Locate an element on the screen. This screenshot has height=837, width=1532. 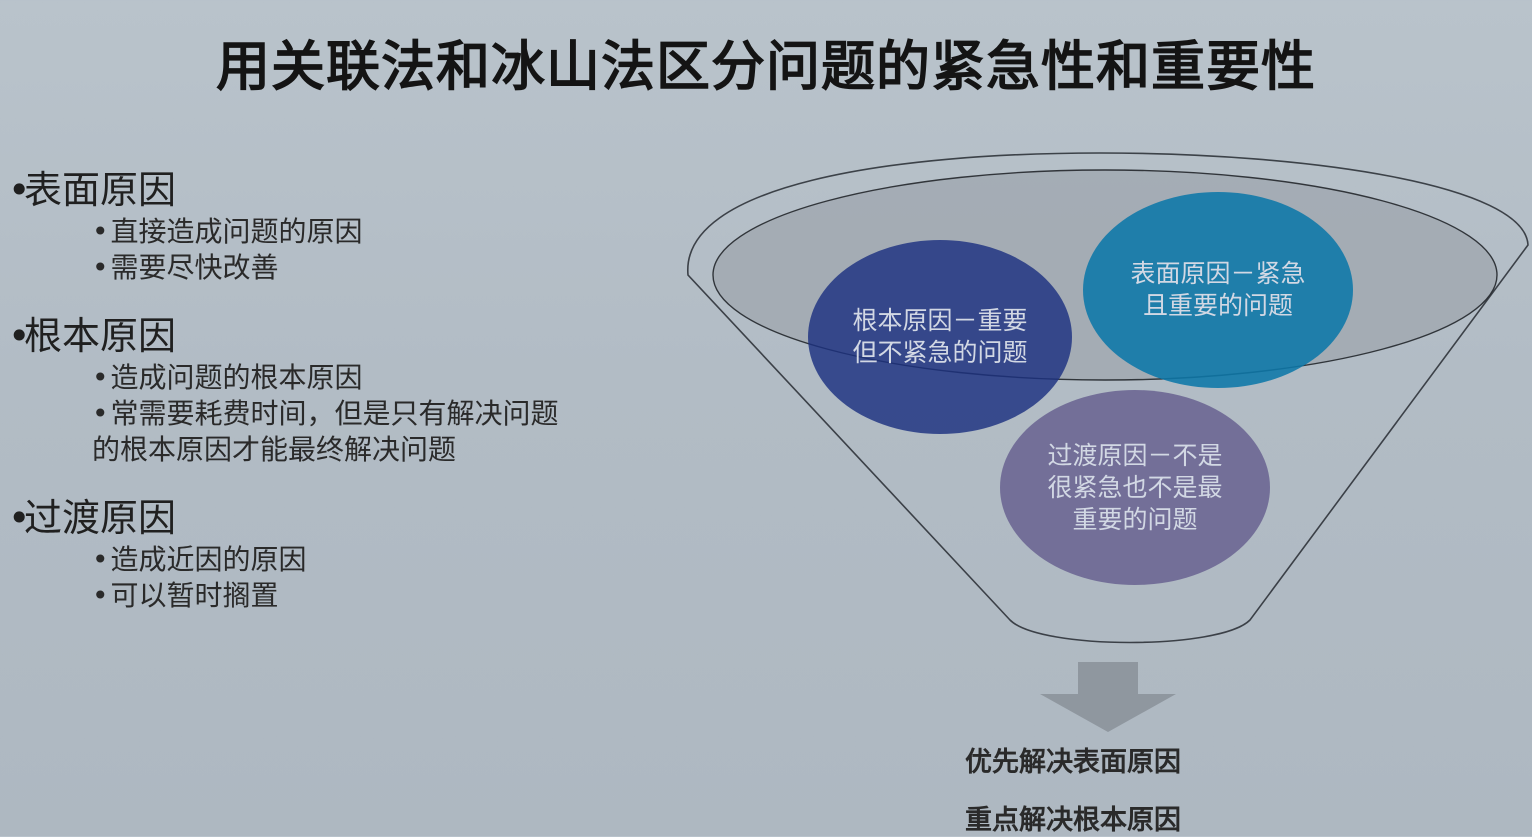
section-transitional-cause: • 过渡原因 •造成近因的原因 •可以暂时搁置 is located at coordinates (398, 554).